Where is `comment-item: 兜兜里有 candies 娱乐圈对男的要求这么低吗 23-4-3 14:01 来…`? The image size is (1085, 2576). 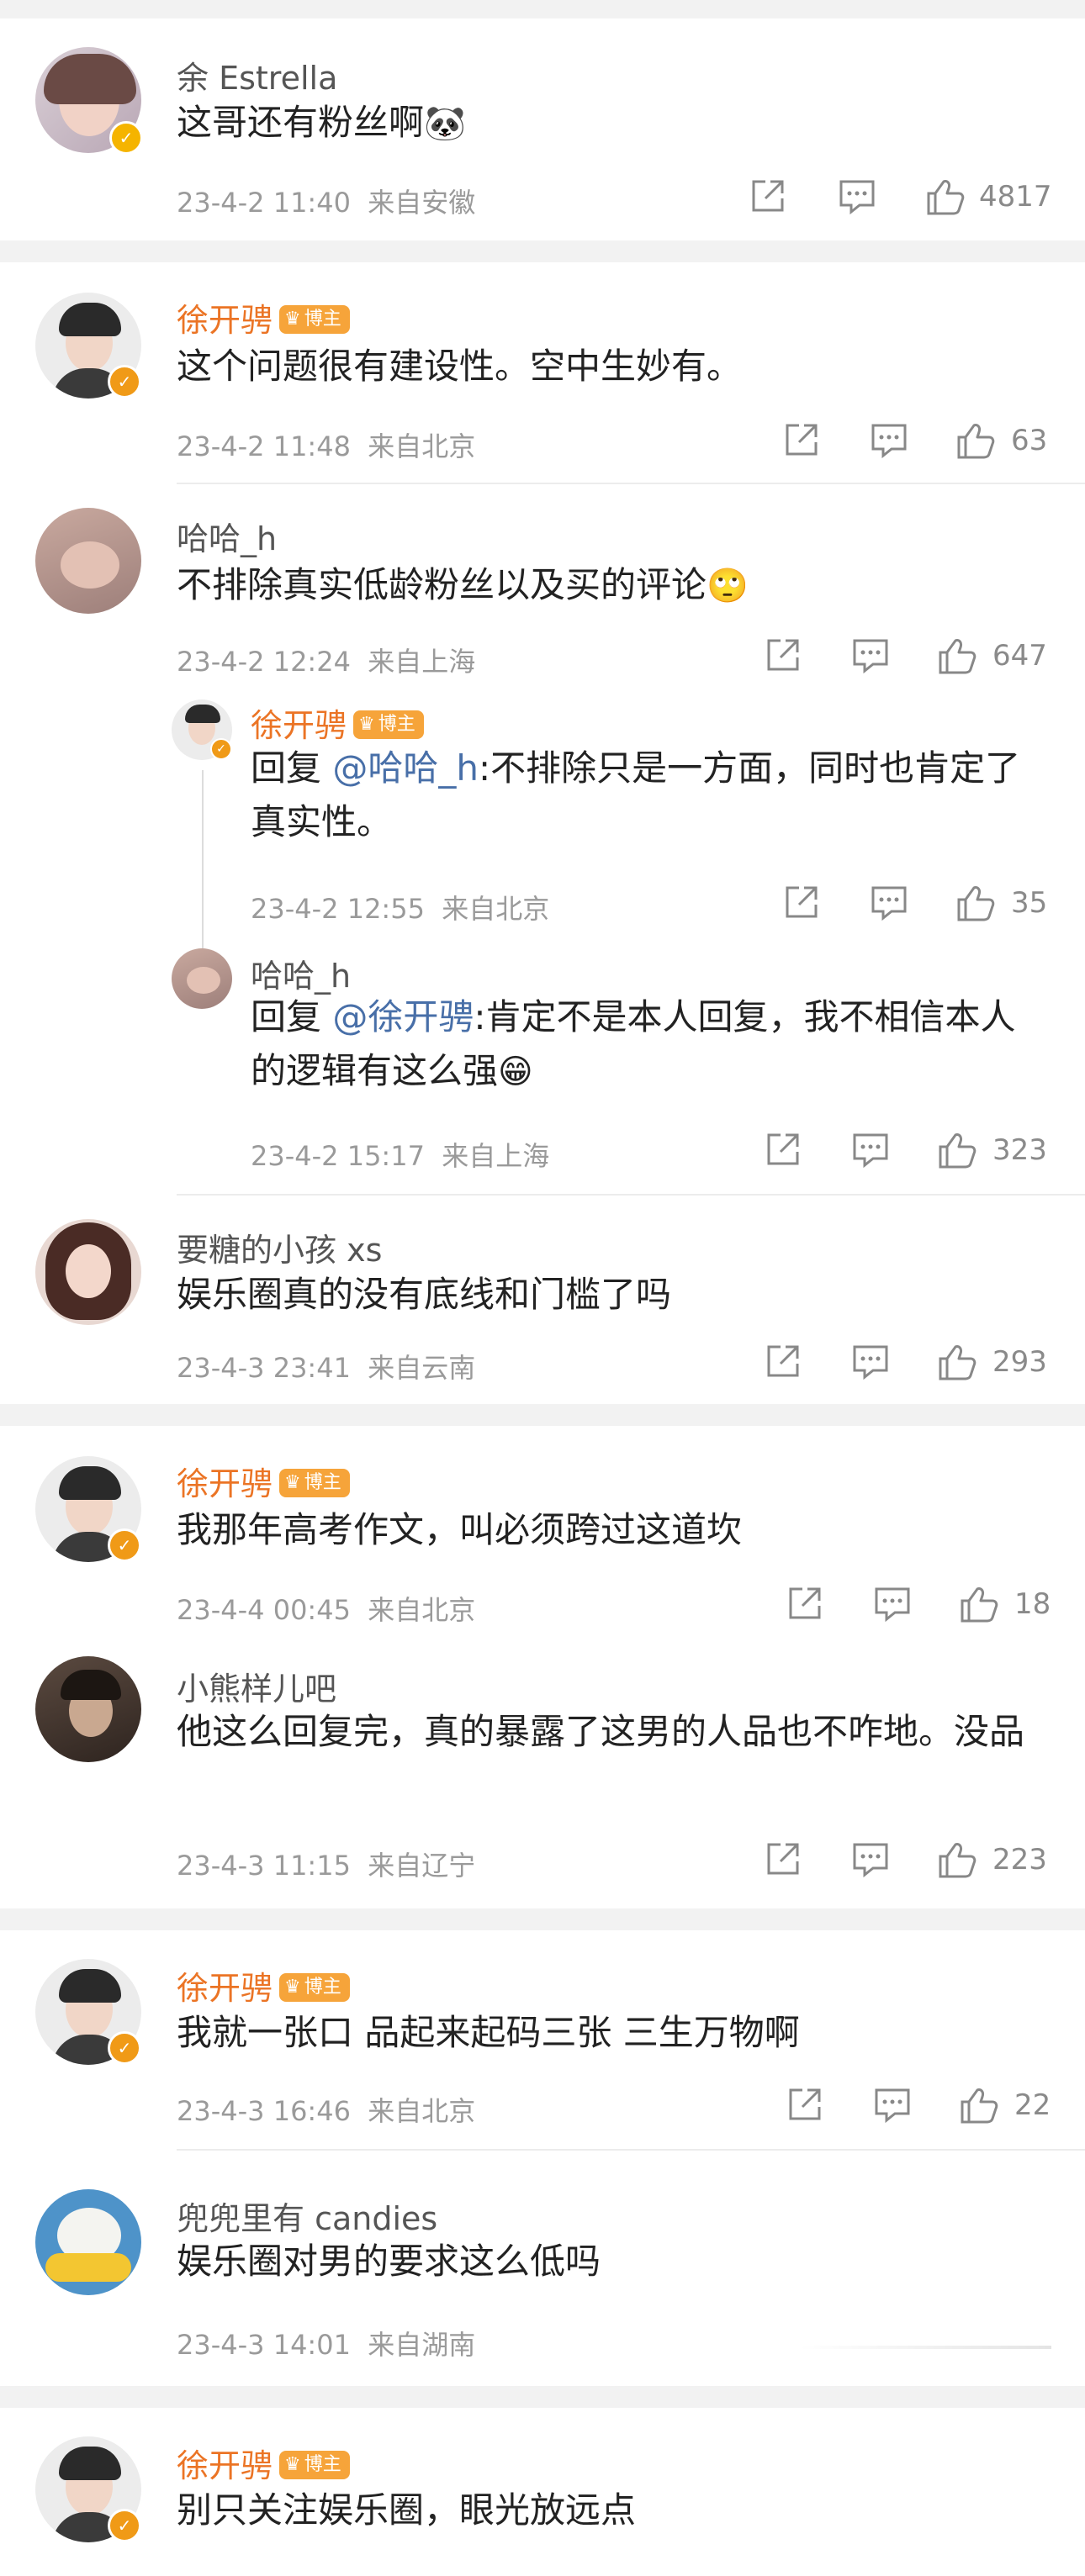 comment-item: 兜兜里有 candies 娱乐圈对男的要求这么低吗 23-4-3 14:01 来… is located at coordinates (542, 2269).